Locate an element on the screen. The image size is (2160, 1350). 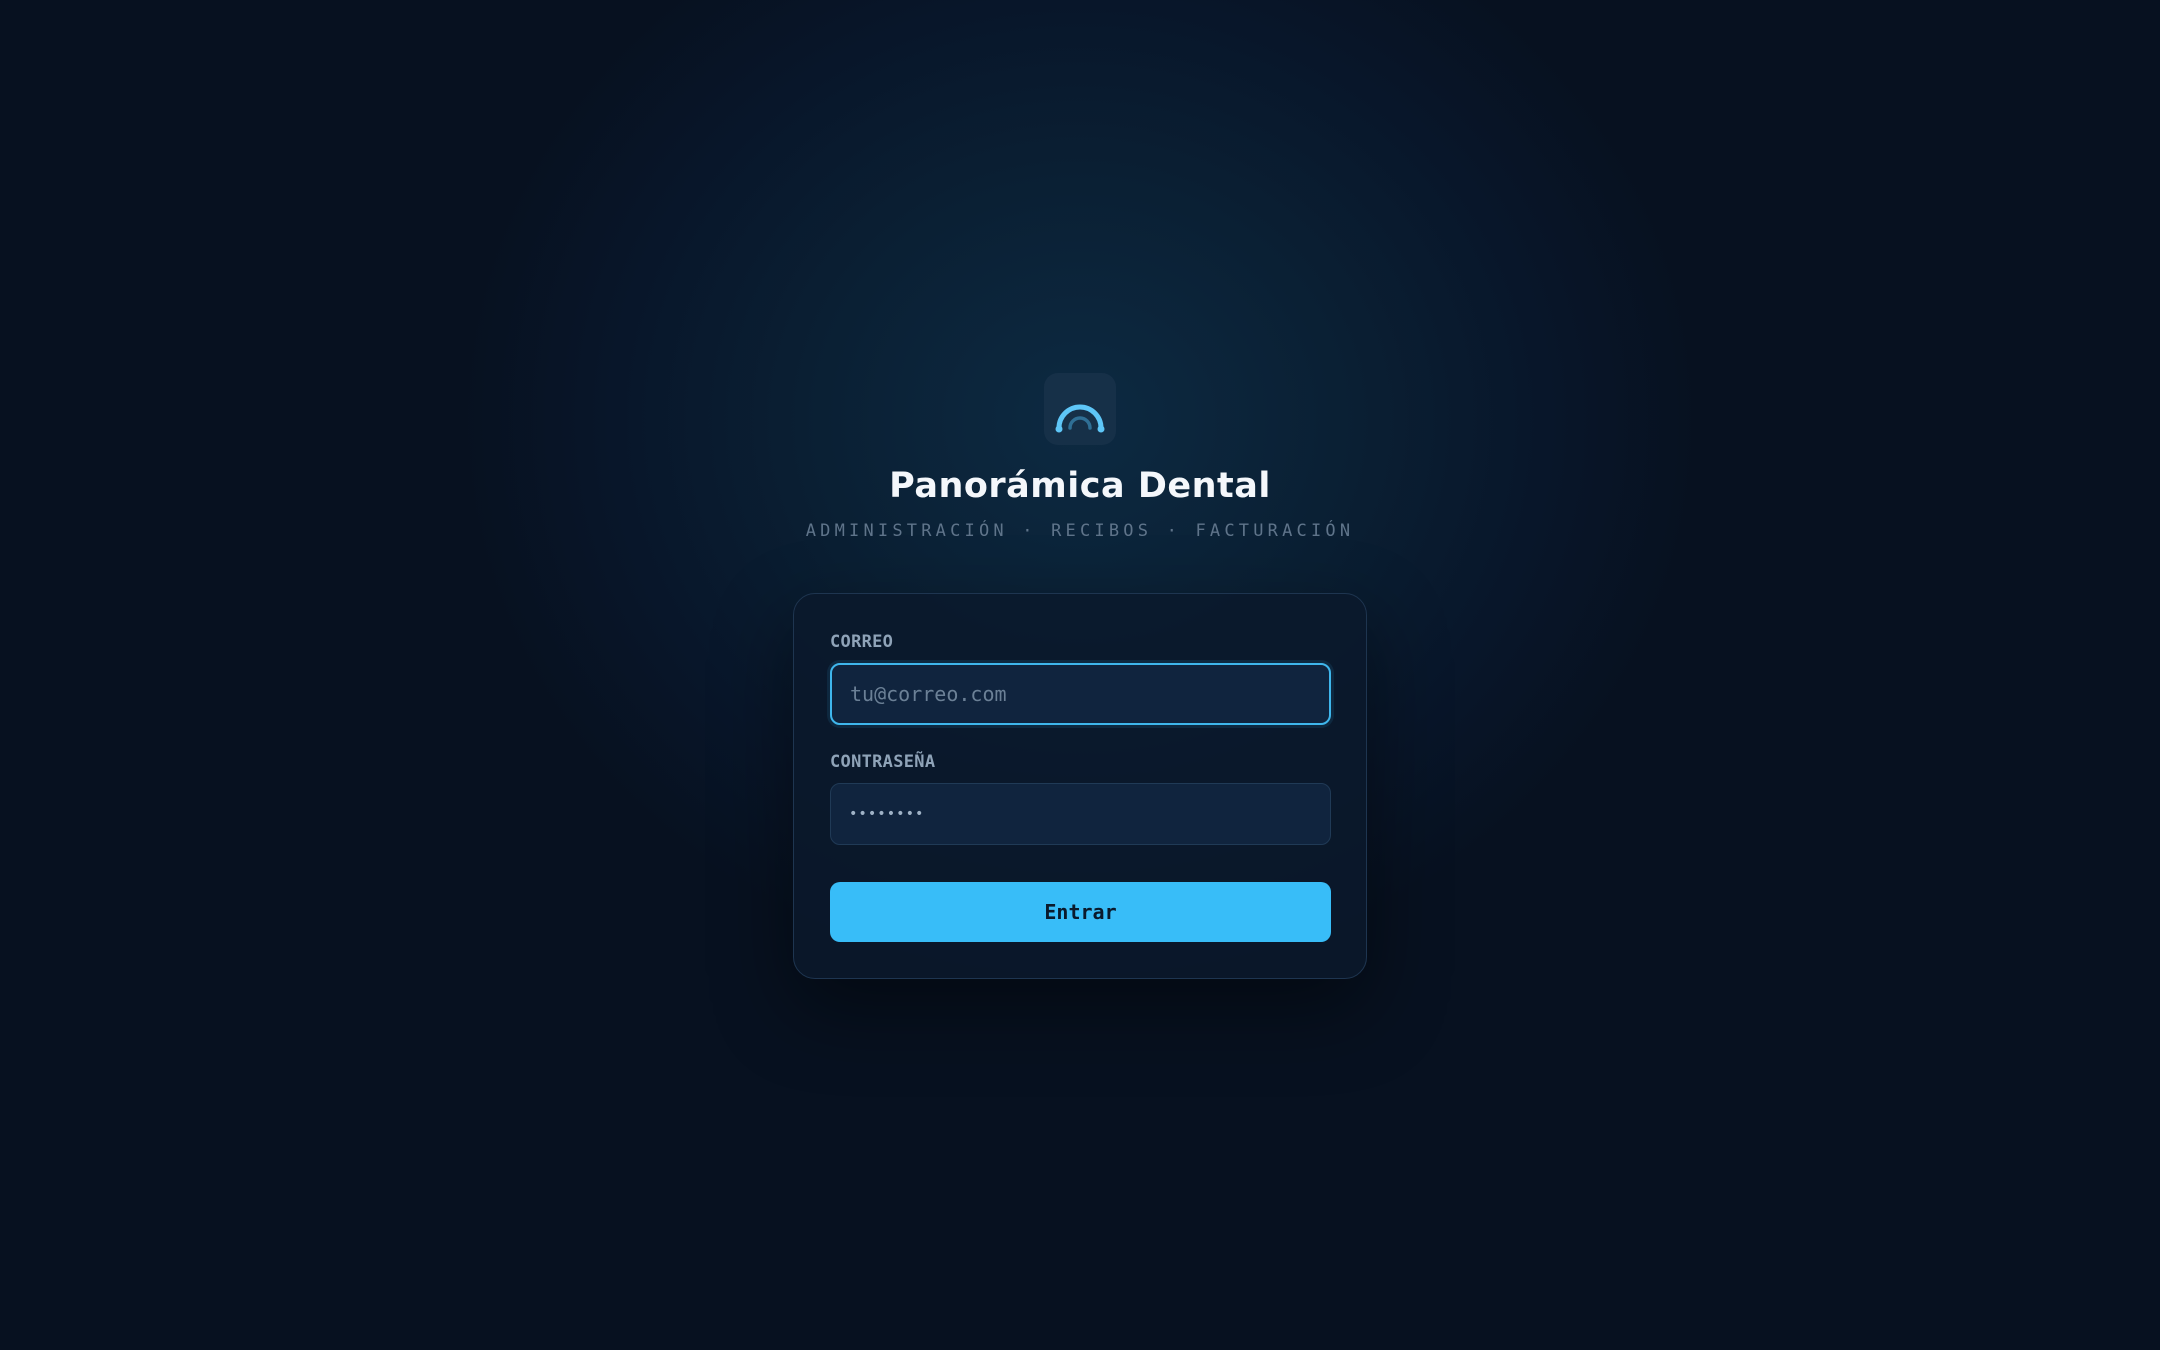
arch-icon is located at coordinates (1080, 418).